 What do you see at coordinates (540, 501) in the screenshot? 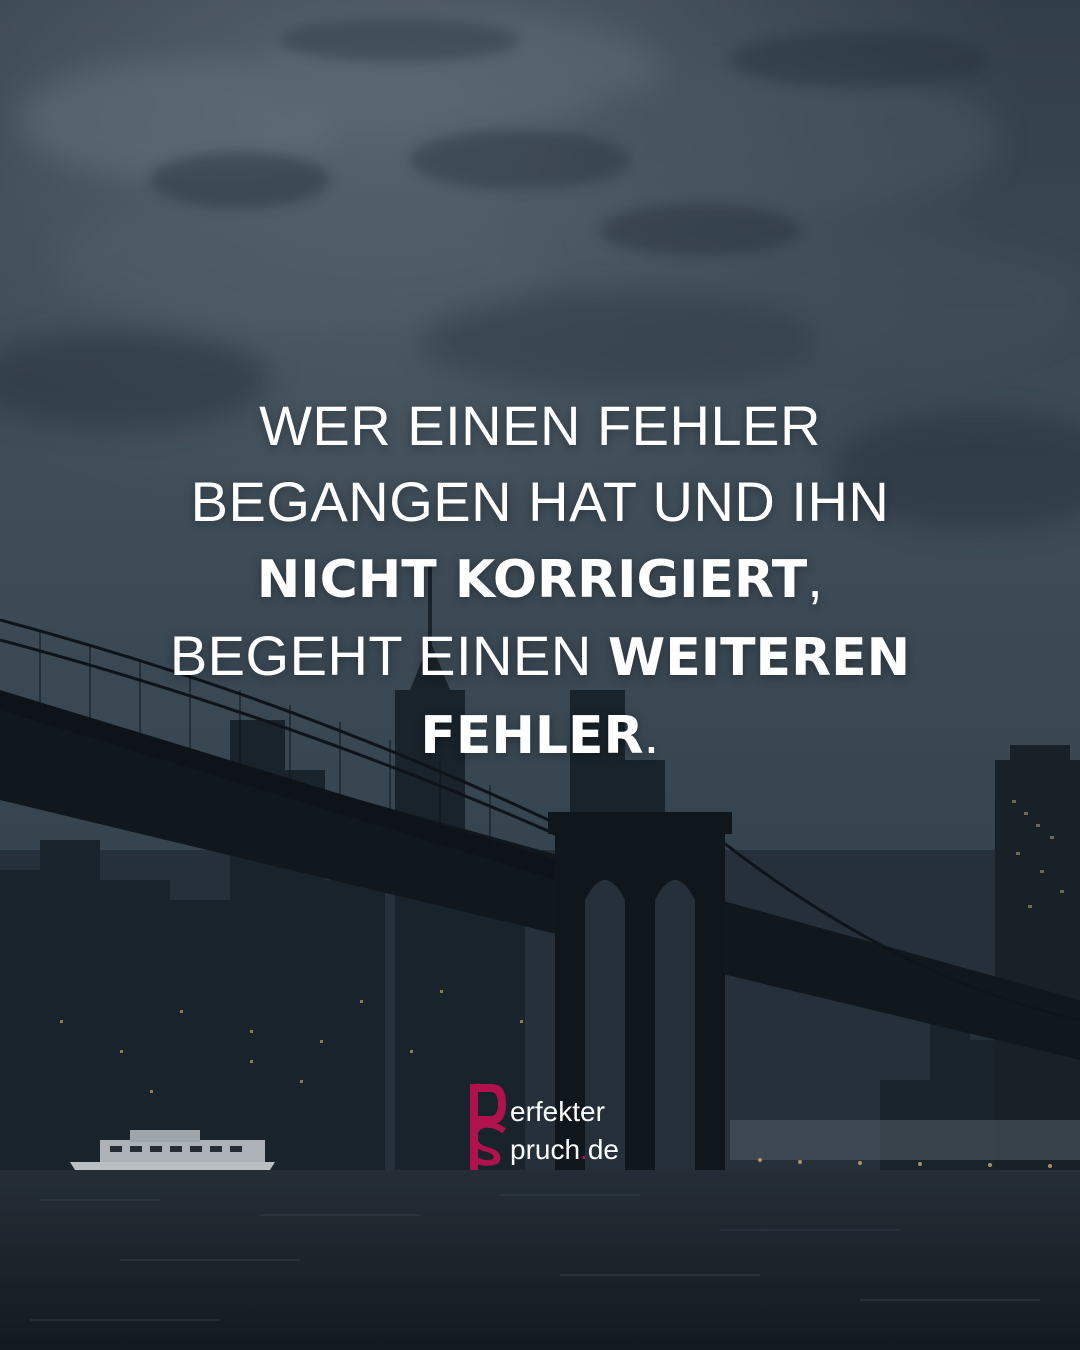
I see `quote-line-2: BEGANGEN HAT UND IHN` at bounding box center [540, 501].